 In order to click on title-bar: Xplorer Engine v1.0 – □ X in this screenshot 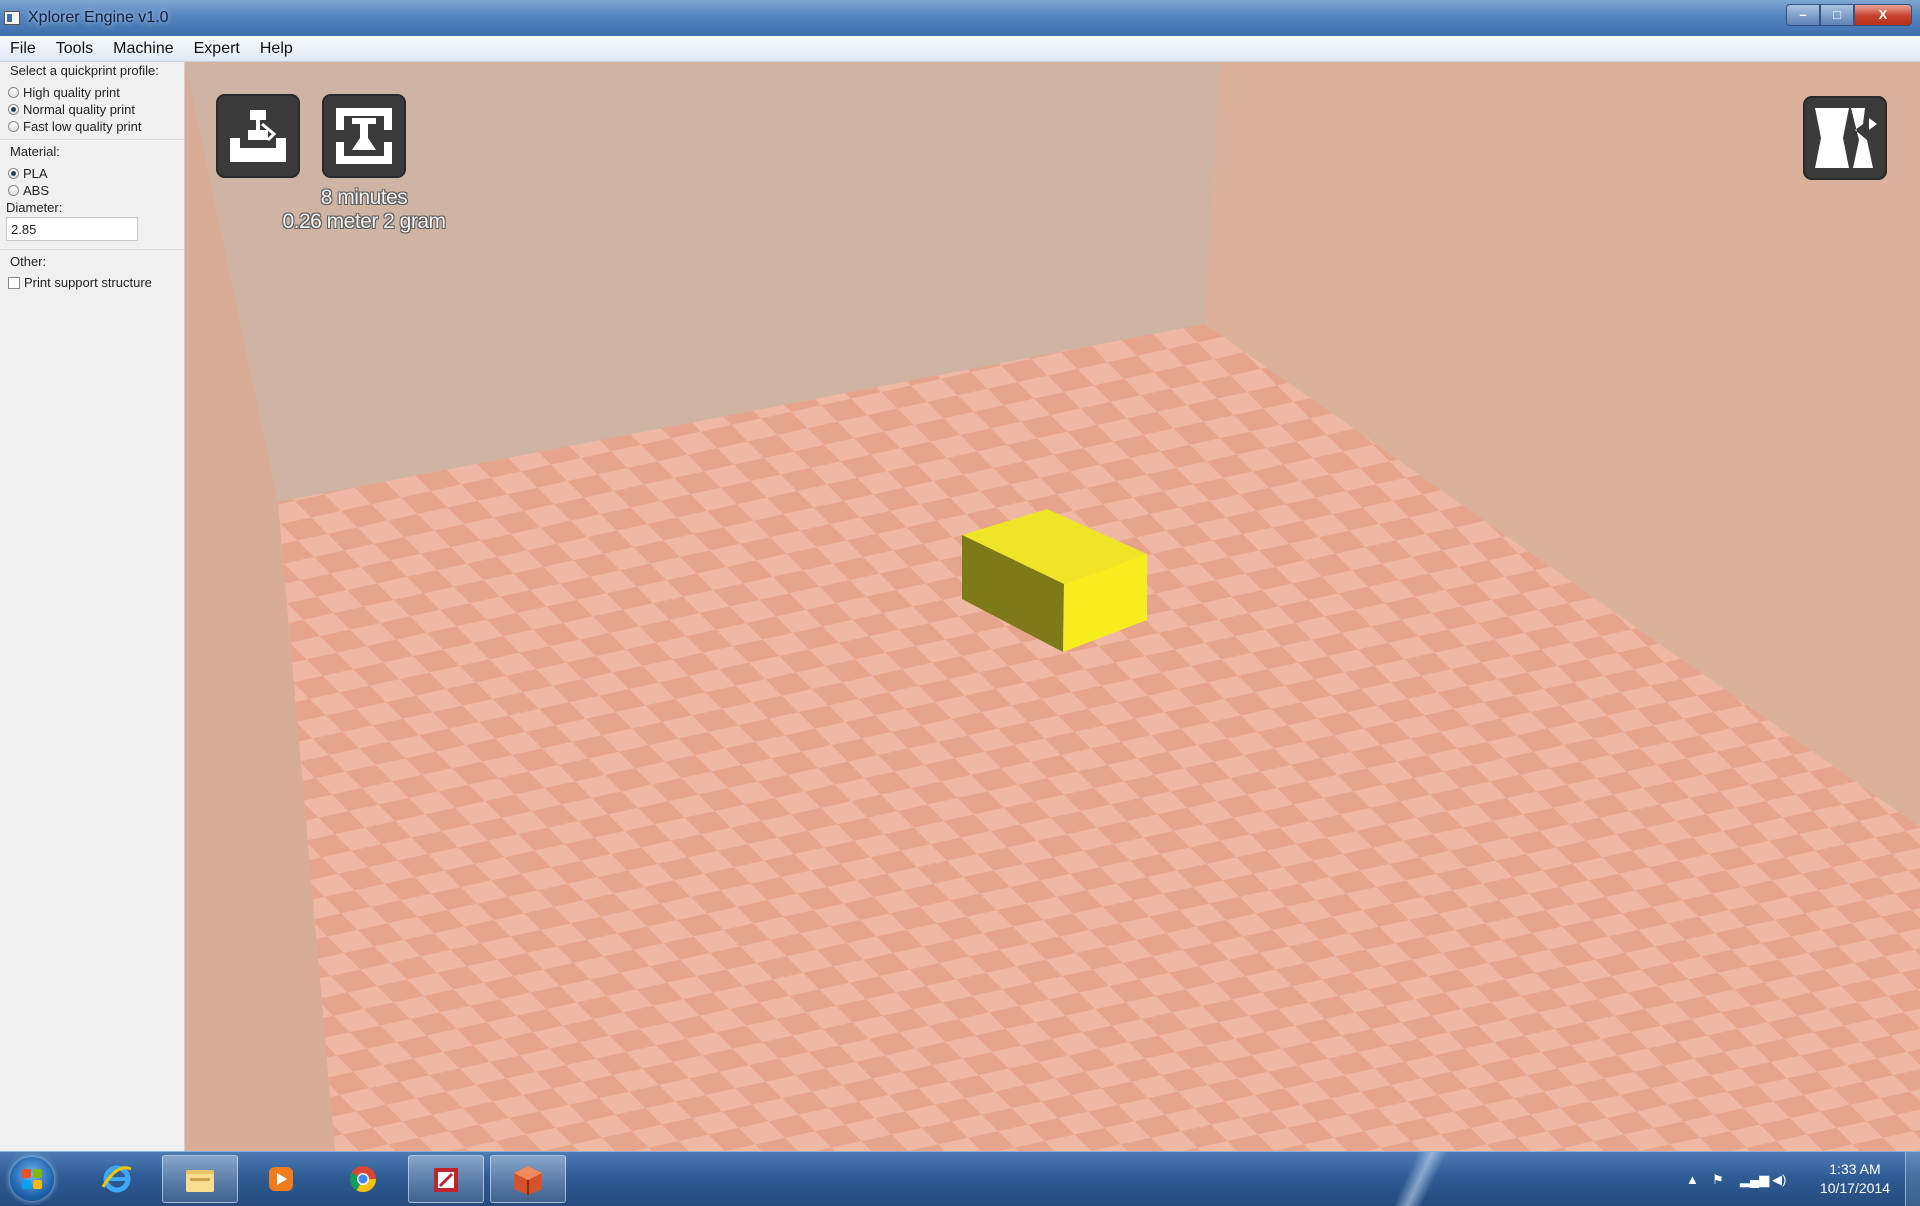, I will do `click(960, 18)`.